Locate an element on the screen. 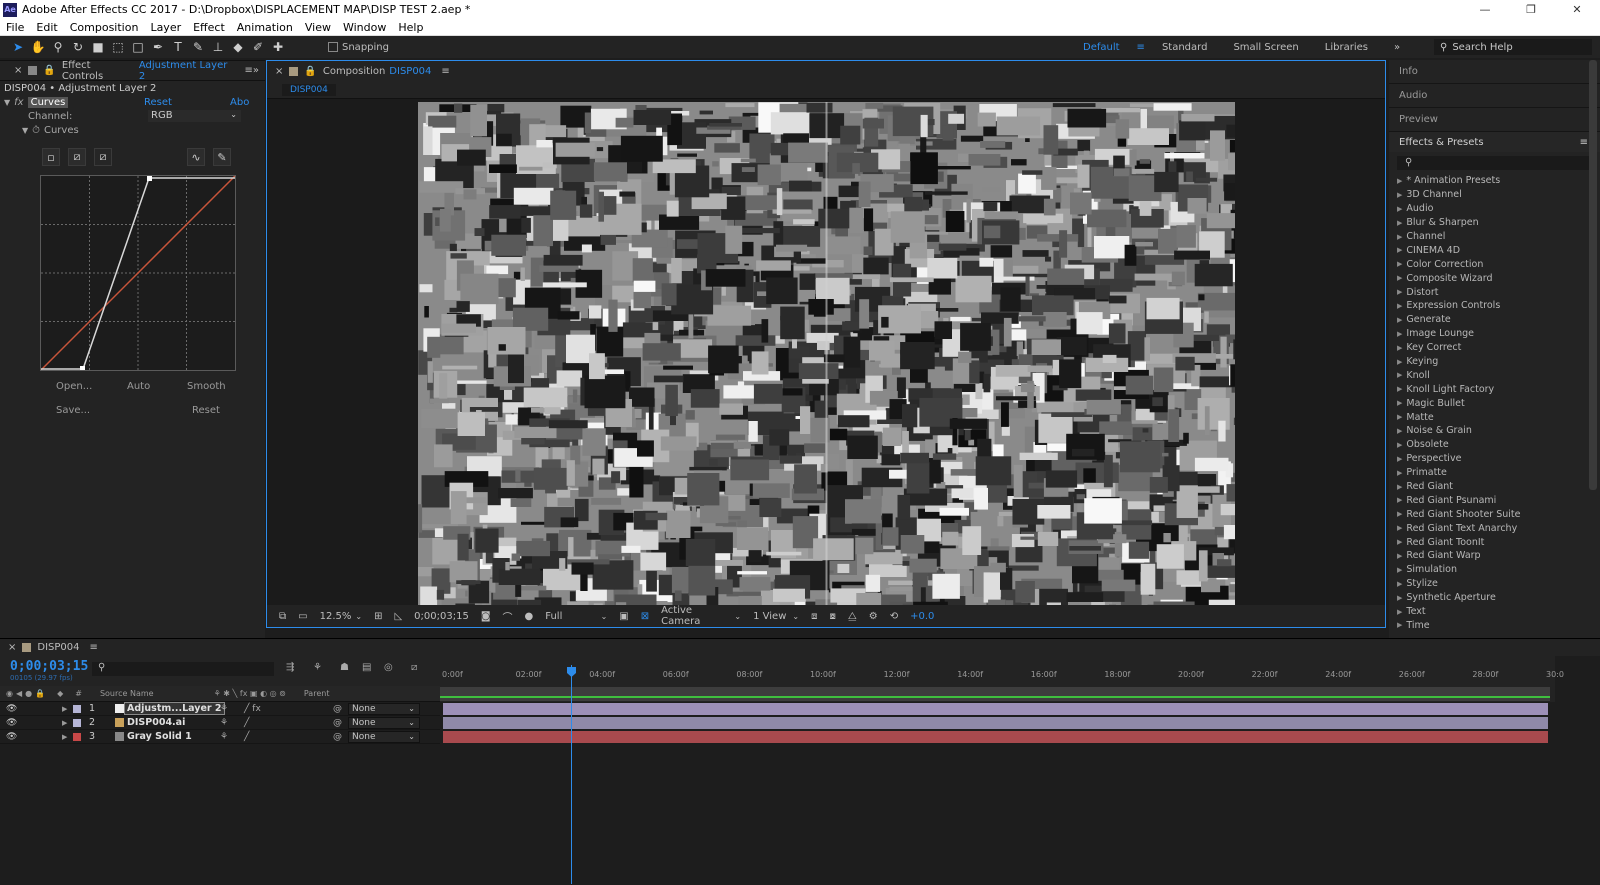 This screenshot has height=885, width=1600. menu-effect: Effect is located at coordinates (209, 27).